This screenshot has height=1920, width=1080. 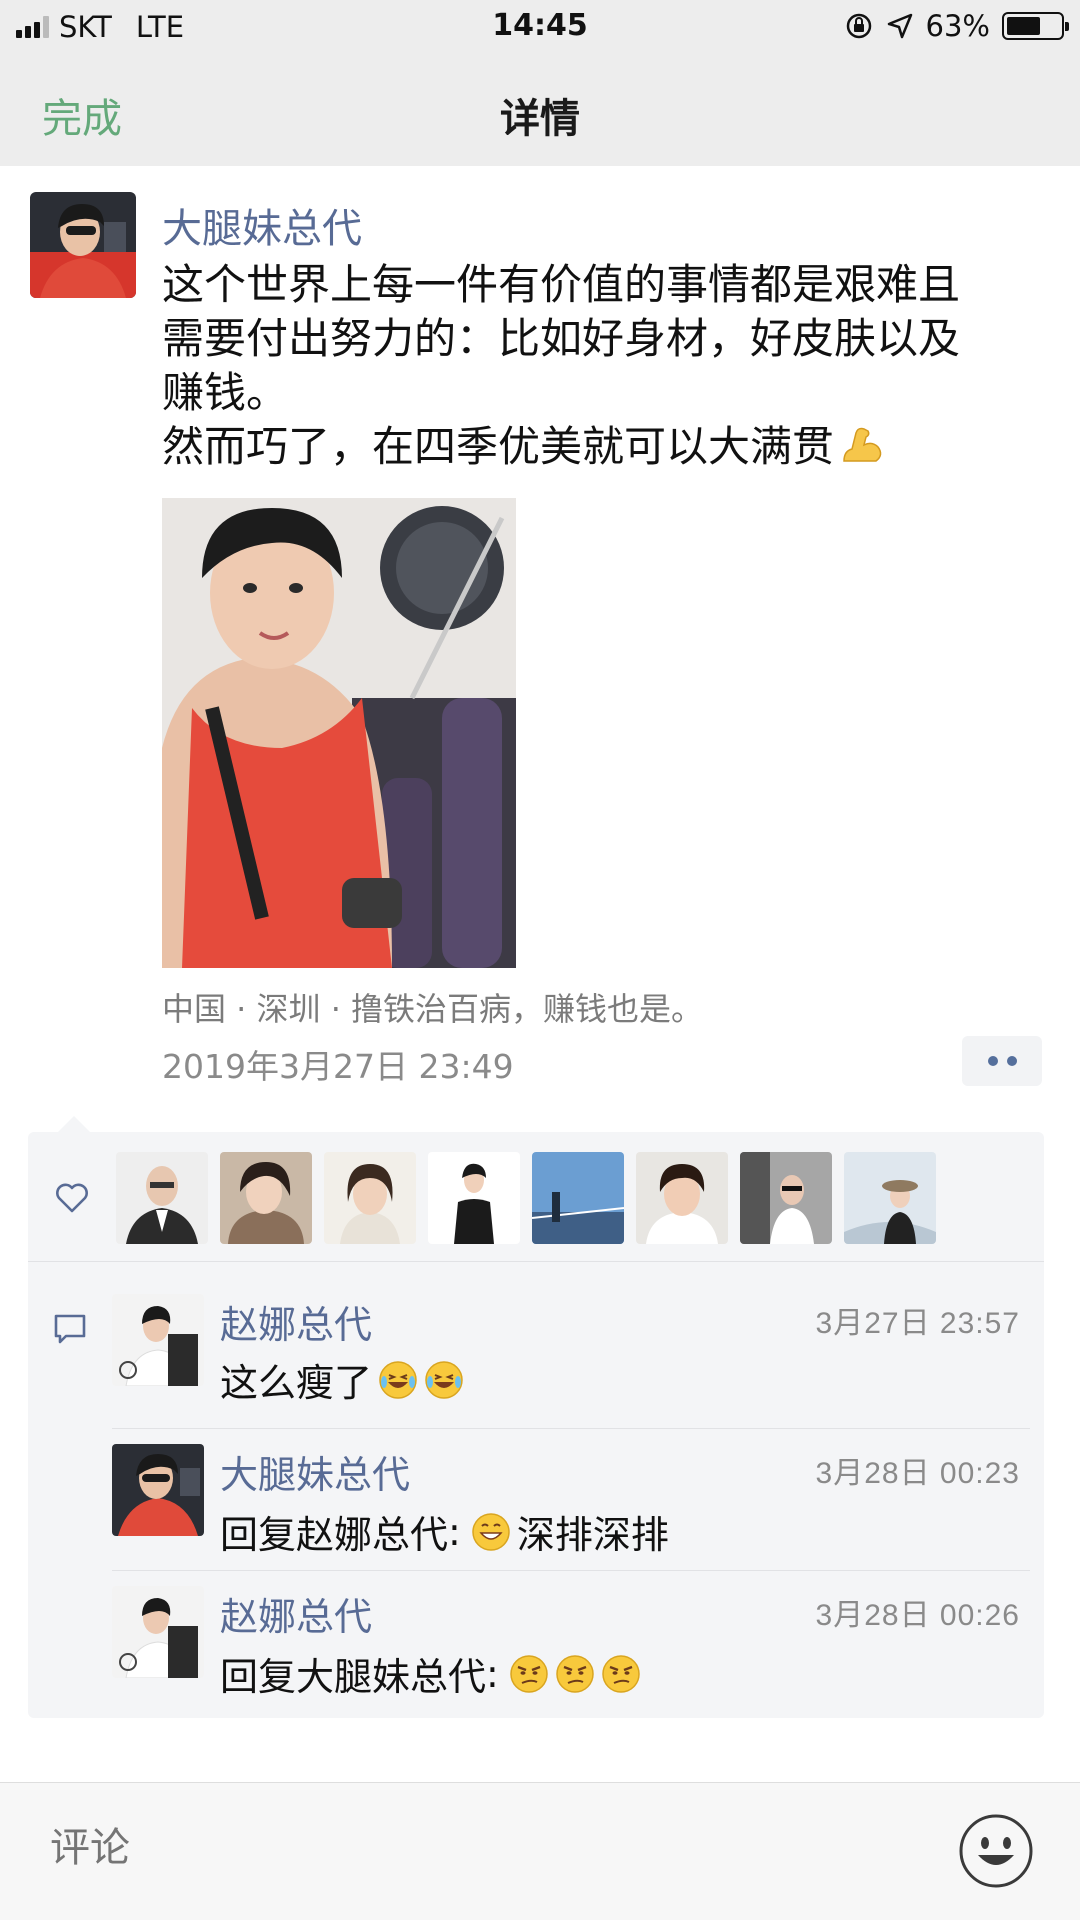 What do you see at coordinates (491, 1531) in the screenshot?
I see `grinning-emoji` at bounding box center [491, 1531].